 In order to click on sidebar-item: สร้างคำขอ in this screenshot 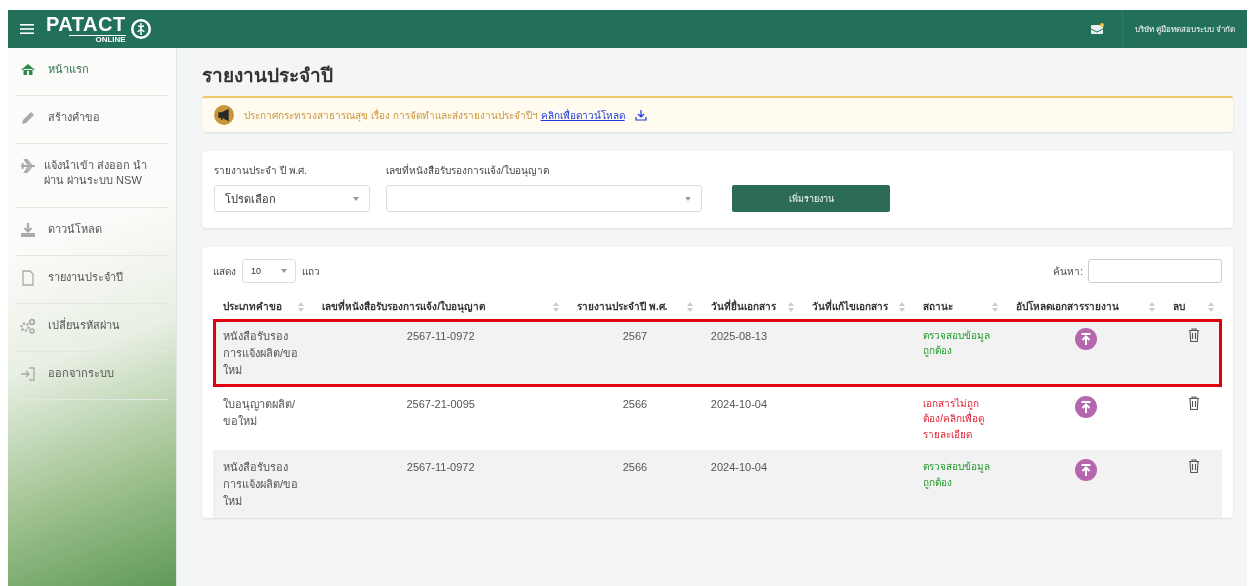, I will do `click(92, 120)`.